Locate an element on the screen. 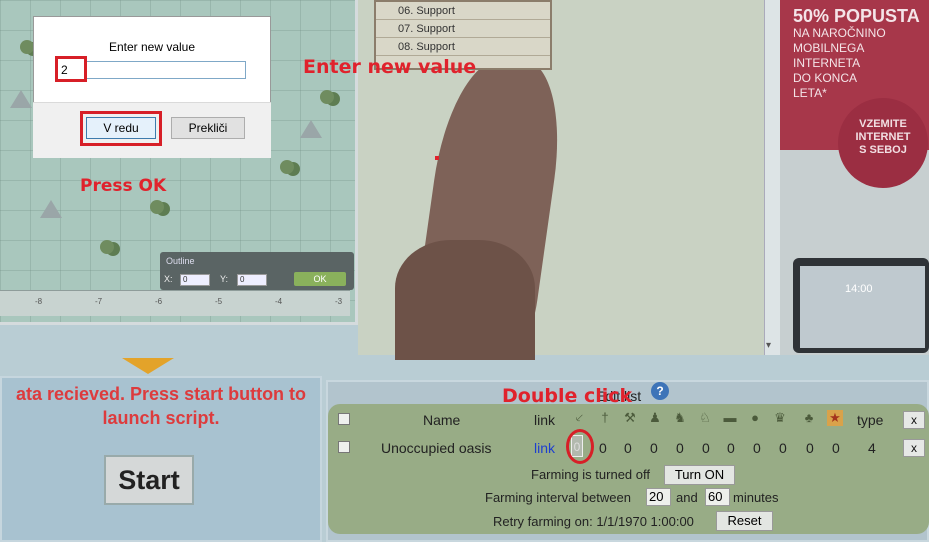  outline-panel: Outline X: 0 Y: 0 OK is located at coordinates (257, 271).